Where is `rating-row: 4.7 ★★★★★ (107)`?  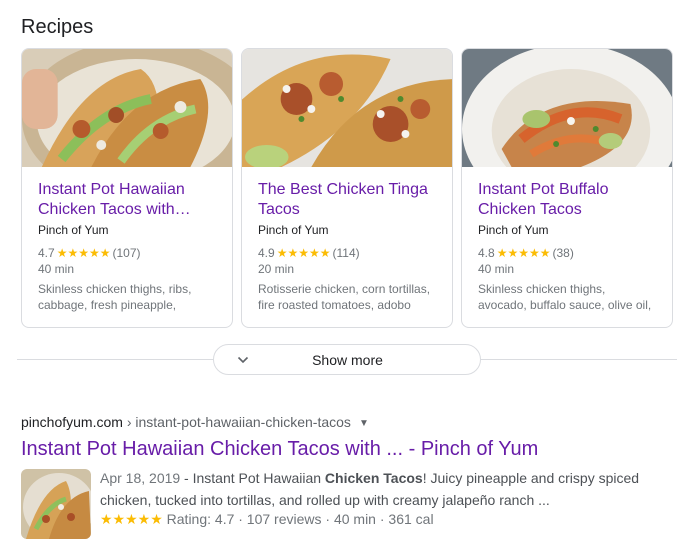 rating-row: 4.7 ★★★★★ (107) is located at coordinates (89, 253).